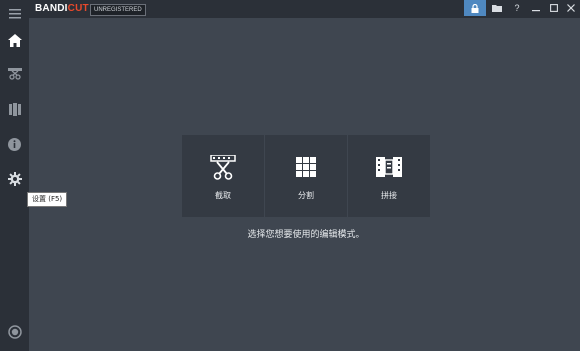 This screenshot has height=351, width=580. Describe the element at coordinates (304, 9) in the screenshot. I see `title-bar: BANDICUT UNREGISTERED ?` at that location.